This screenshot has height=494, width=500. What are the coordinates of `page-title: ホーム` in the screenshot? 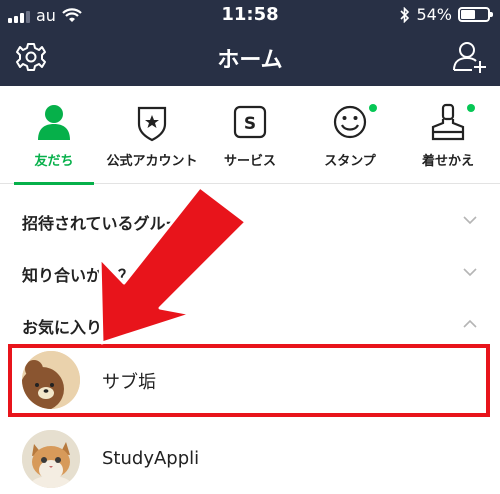 It's located at (250, 60).